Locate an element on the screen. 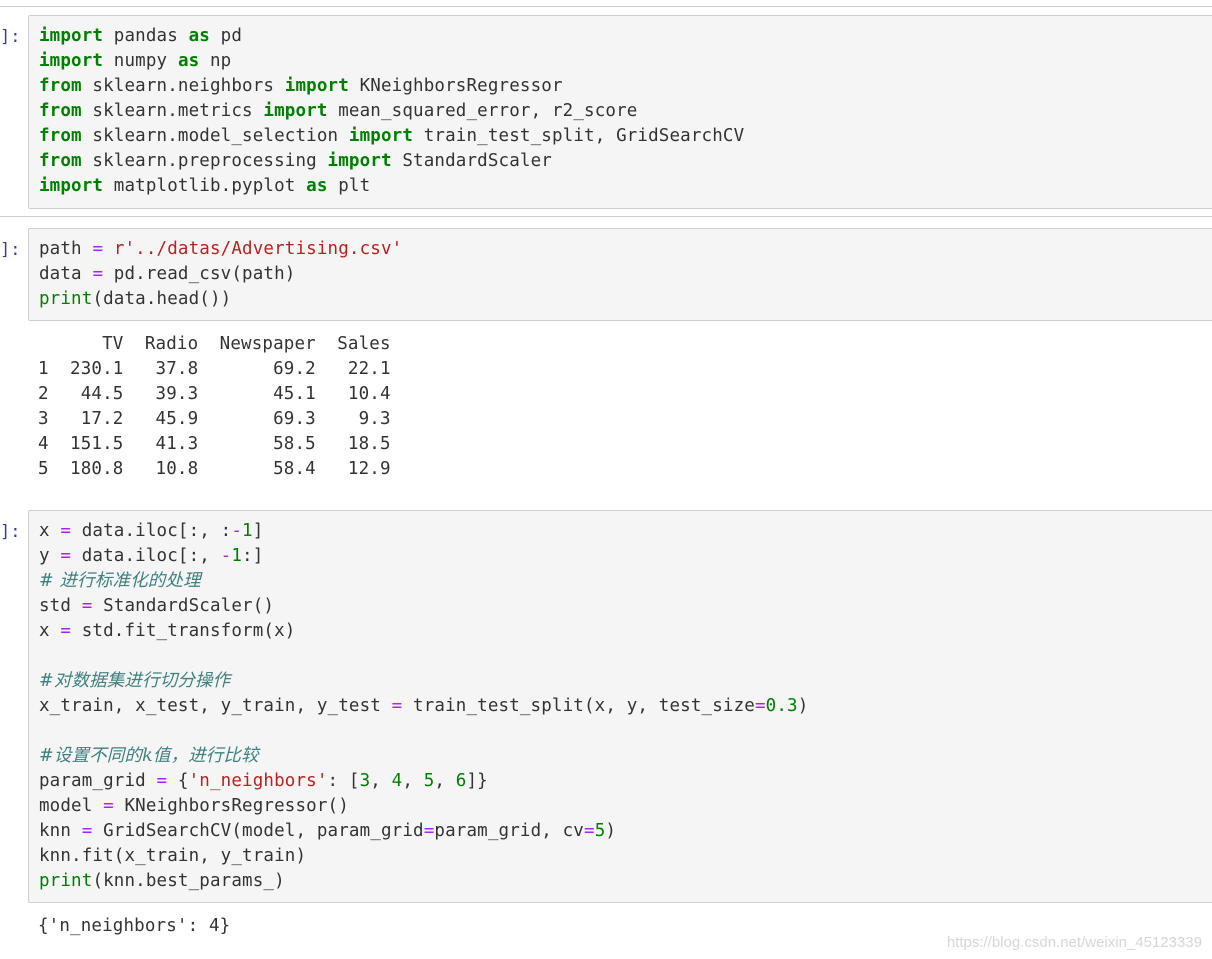  output-line: TV Radio Newspaper Sales is located at coordinates (214, 344).